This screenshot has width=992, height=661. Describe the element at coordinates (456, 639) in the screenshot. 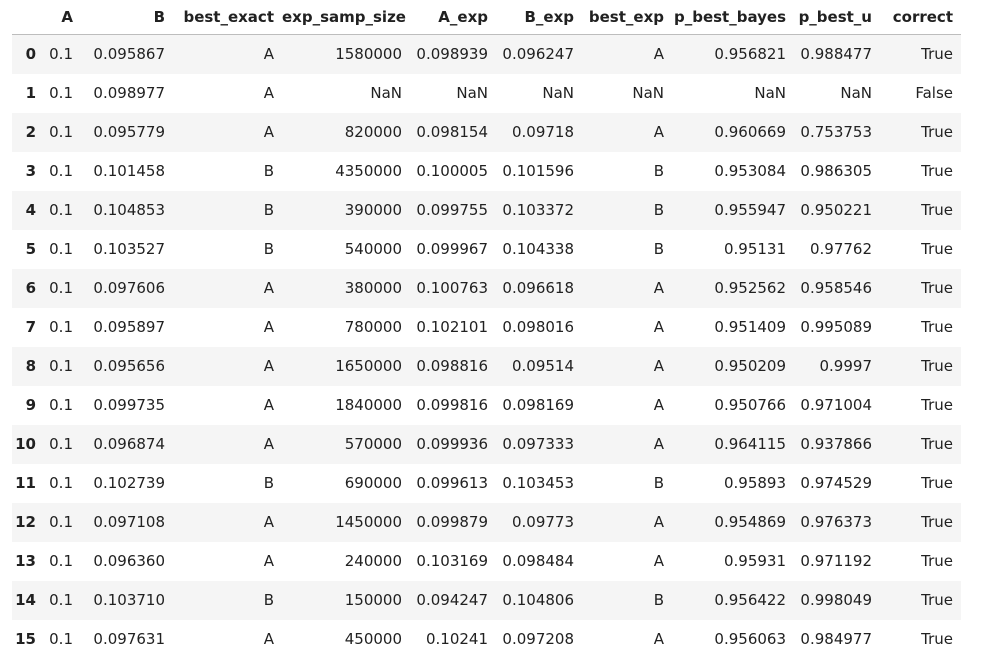

I see `table-cell: 0.10241` at that location.